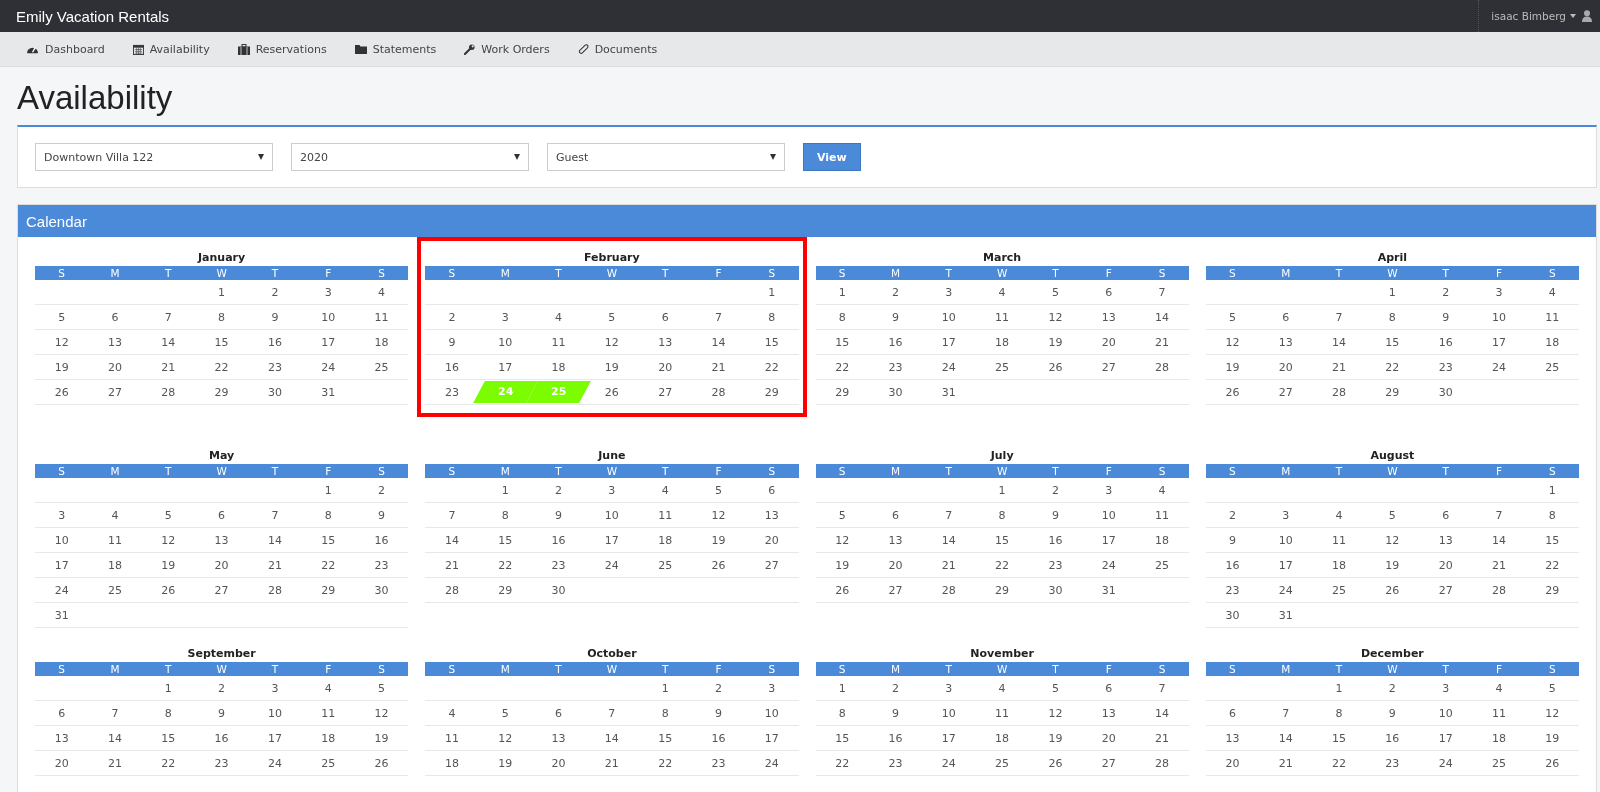 The width and height of the screenshot is (1600, 792). Describe the element at coordinates (243, 49) in the screenshot. I see `briefcase-icon` at that location.